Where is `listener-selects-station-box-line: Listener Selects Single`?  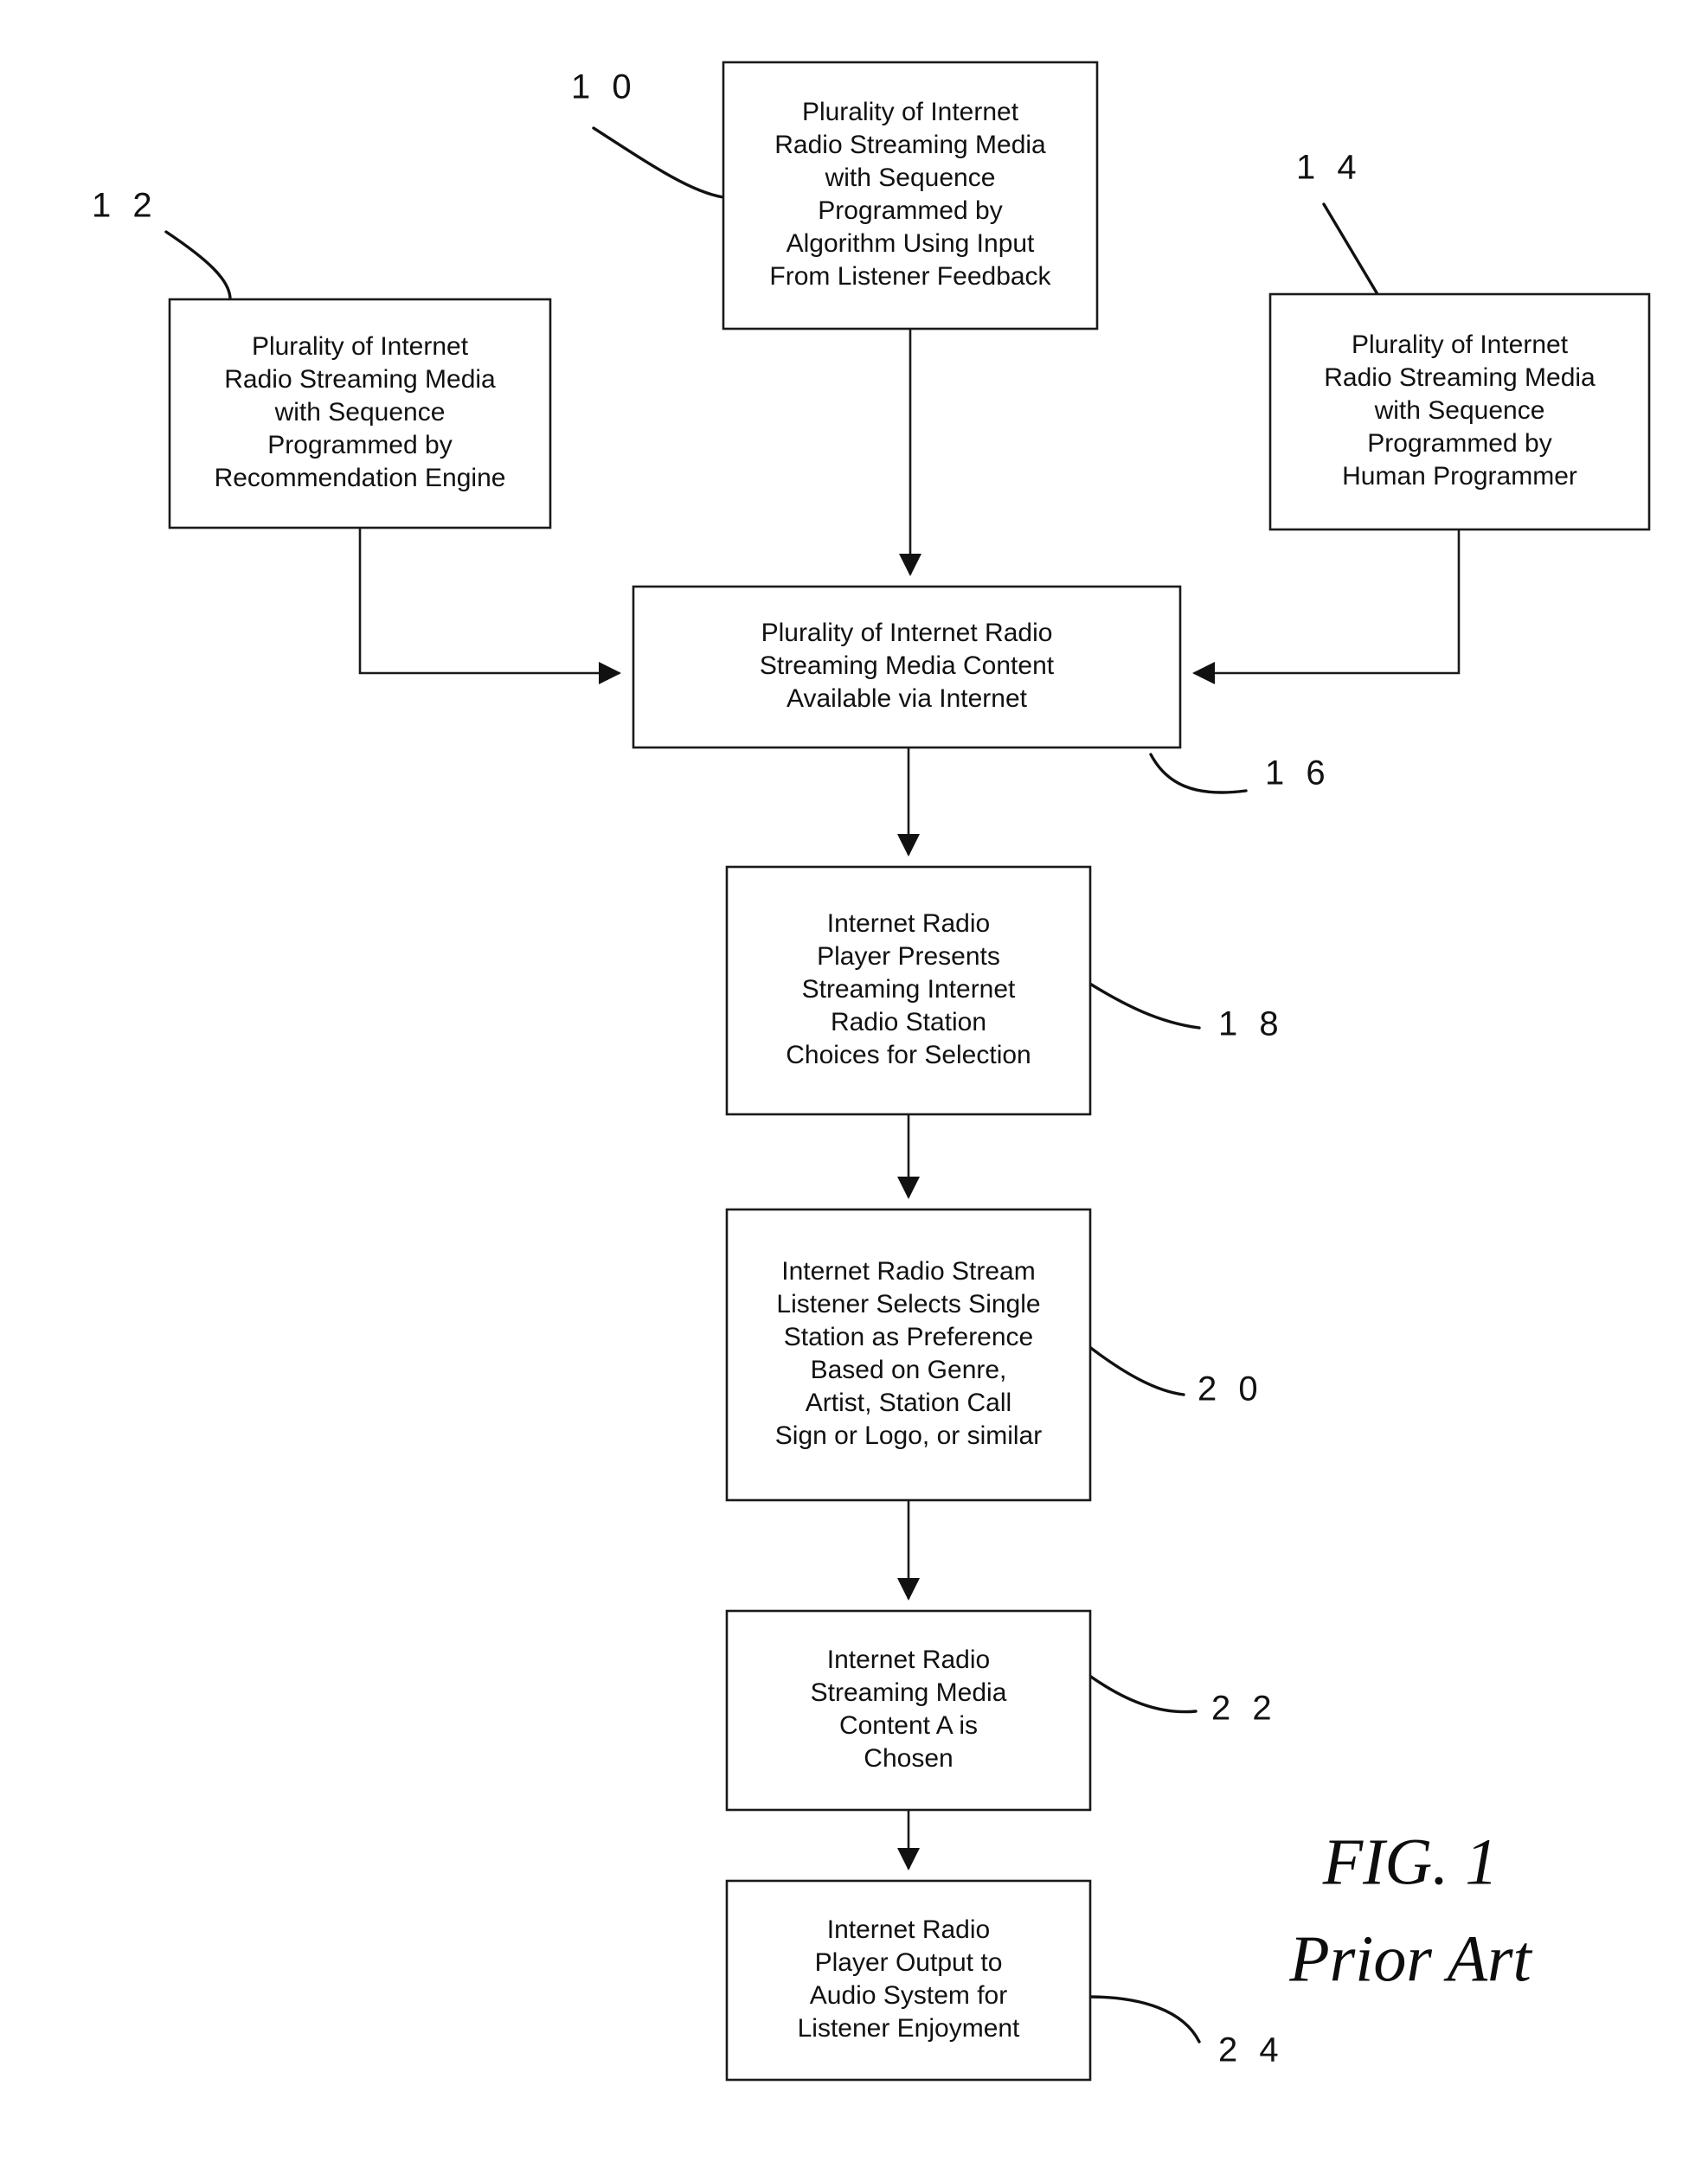
listener-selects-station-box-line: Listener Selects Single is located at coordinates (908, 1304).